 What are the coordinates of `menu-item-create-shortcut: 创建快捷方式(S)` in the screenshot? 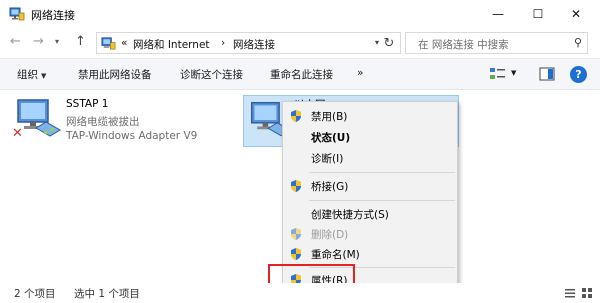 It's located at (370, 214).